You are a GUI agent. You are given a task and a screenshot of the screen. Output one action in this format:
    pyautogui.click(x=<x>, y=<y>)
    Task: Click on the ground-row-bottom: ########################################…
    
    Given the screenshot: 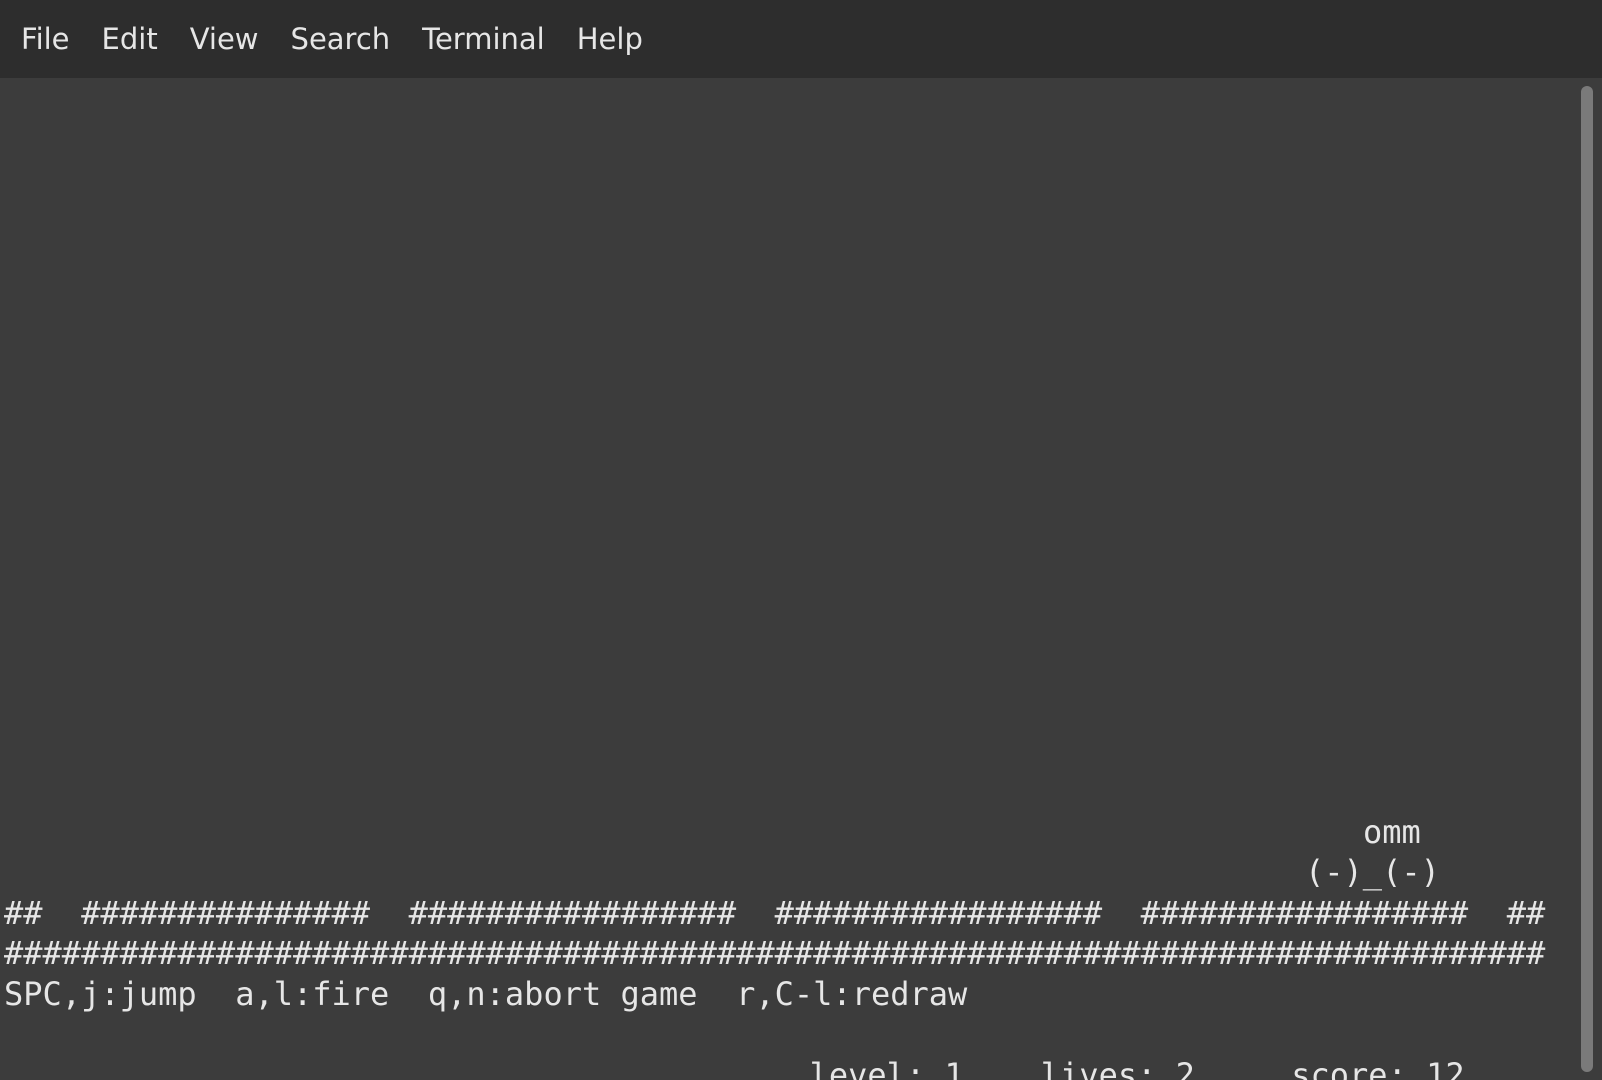 What is the action you would take?
    pyautogui.click(x=775, y=953)
    